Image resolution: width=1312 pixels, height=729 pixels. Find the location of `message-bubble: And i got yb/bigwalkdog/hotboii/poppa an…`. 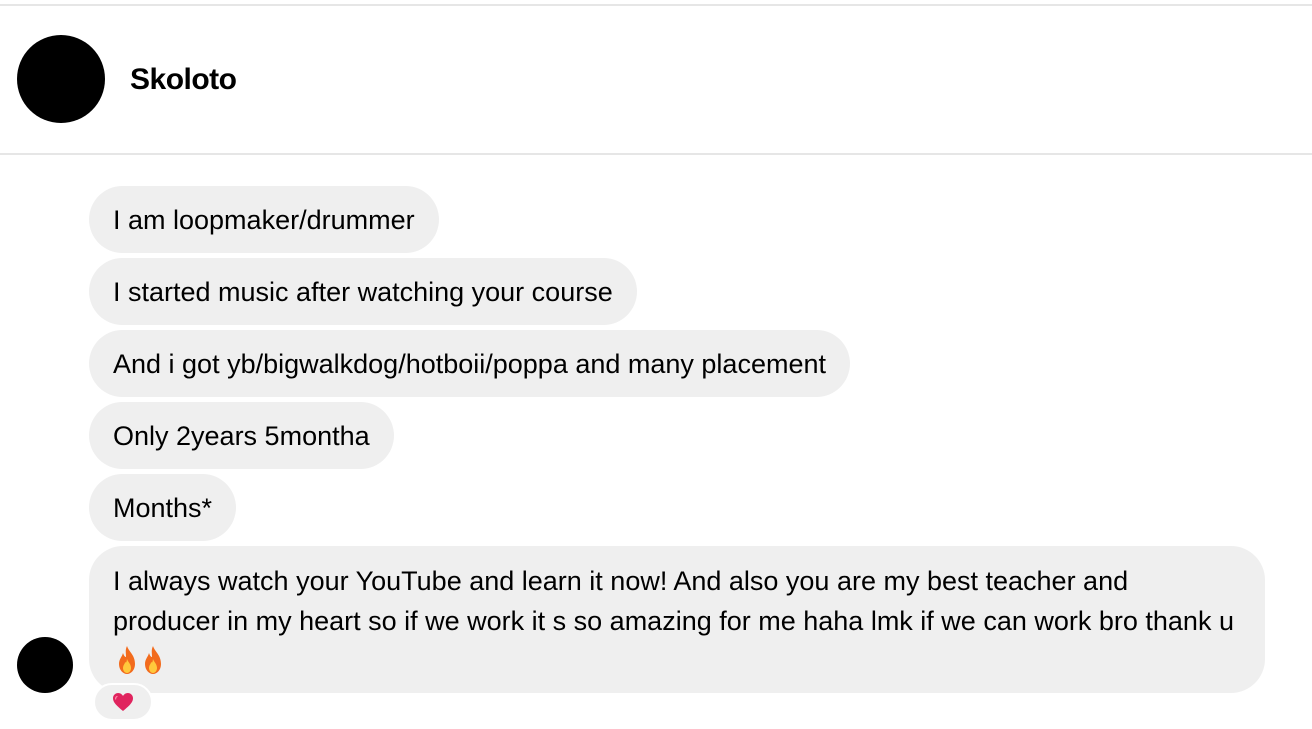

message-bubble: And i got yb/bigwalkdog/hotboii/poppa an… is located at coordinates (469, 363).